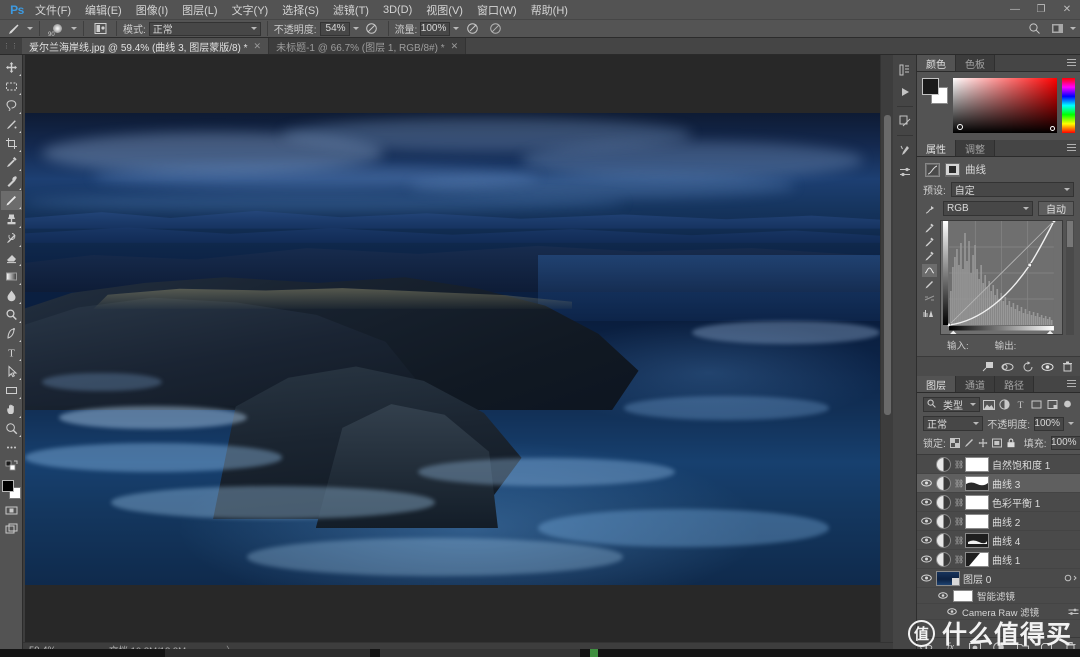  Describe the element at coordinates (905, 172) in the screenshot. I see `adjustments-panel-icon` at that location.